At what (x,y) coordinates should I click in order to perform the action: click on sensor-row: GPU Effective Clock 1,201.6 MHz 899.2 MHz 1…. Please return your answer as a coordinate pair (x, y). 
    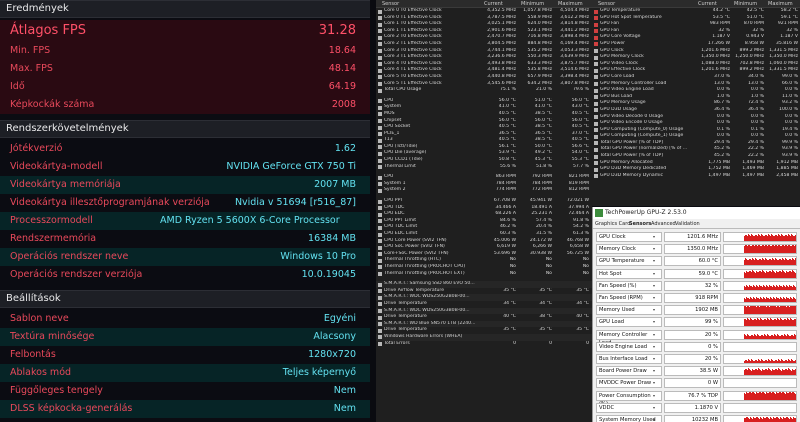
    Looking at the image, I should click on (696, 70).